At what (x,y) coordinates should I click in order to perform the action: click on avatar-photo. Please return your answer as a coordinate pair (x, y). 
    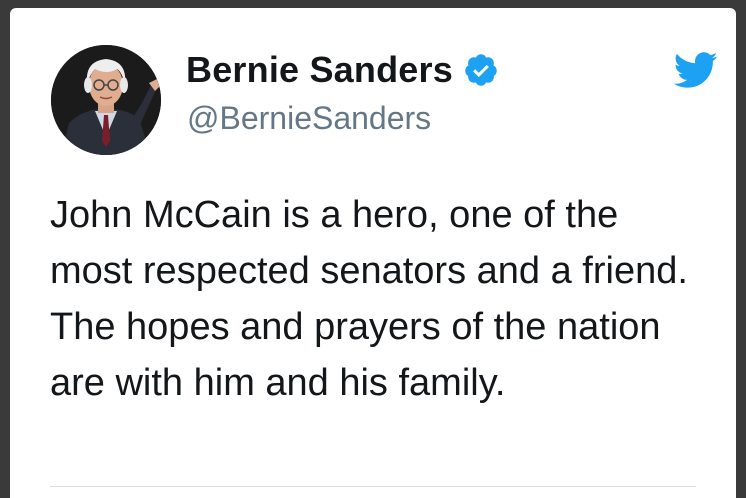
    Looking at the image, I should click on (106, 100).